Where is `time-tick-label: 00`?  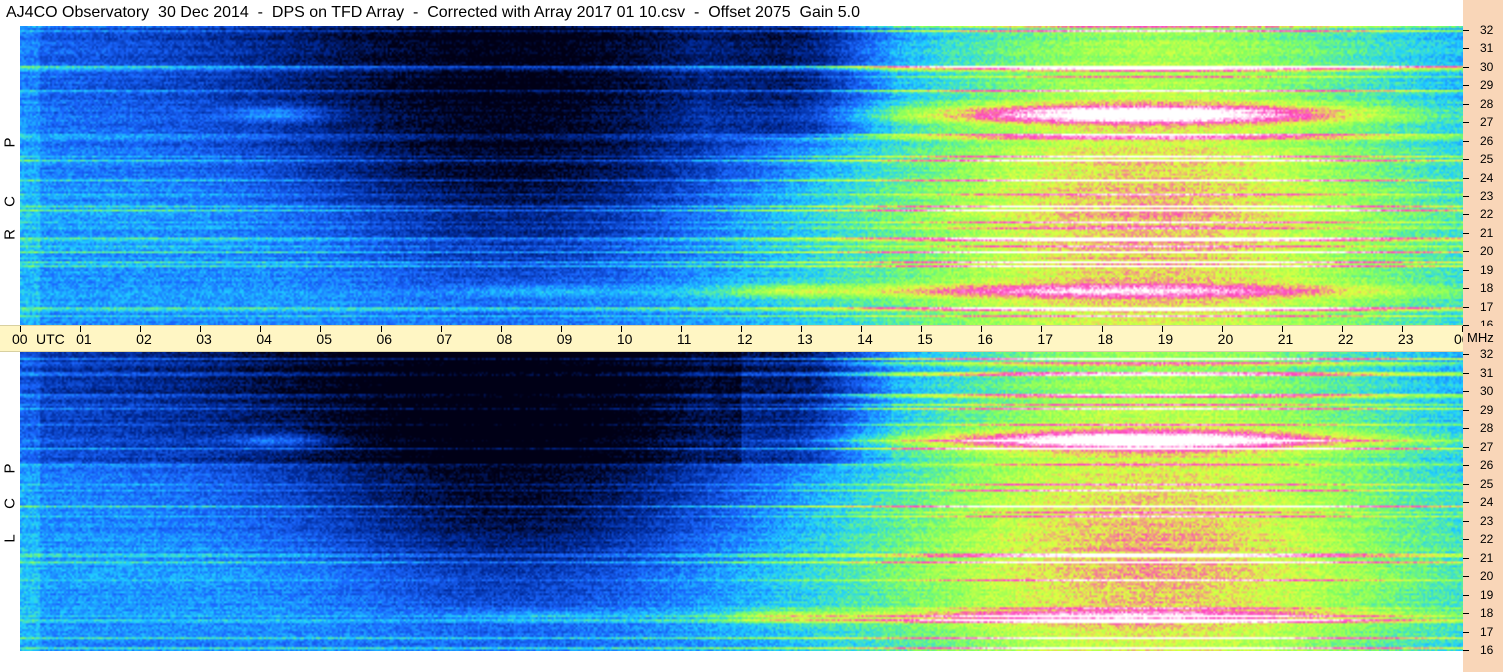
time-tick-label: 00 is located at coordinates (20, 339).